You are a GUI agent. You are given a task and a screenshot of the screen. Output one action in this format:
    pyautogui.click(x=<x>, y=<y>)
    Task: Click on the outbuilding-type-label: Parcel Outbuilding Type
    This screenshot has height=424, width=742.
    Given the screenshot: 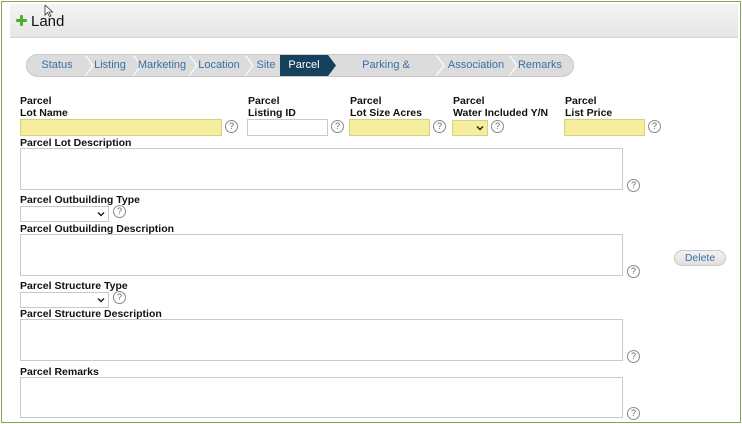 What is the action you would take?
    pyautogui.click(x=80, y=200)
    